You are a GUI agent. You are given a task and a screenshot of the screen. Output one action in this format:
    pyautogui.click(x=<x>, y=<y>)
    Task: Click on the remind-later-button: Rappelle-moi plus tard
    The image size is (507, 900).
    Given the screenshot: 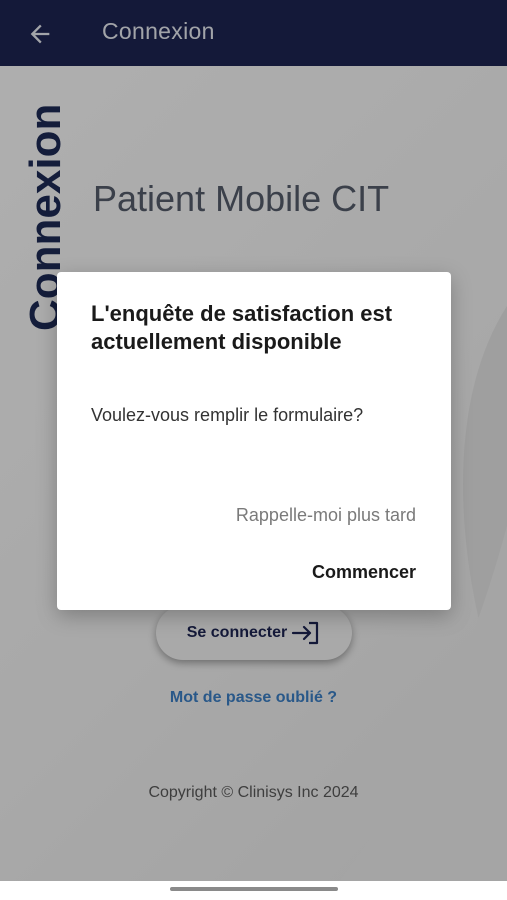 What is the action you would take?
    pyautogui.click(x=326, y=515)
    